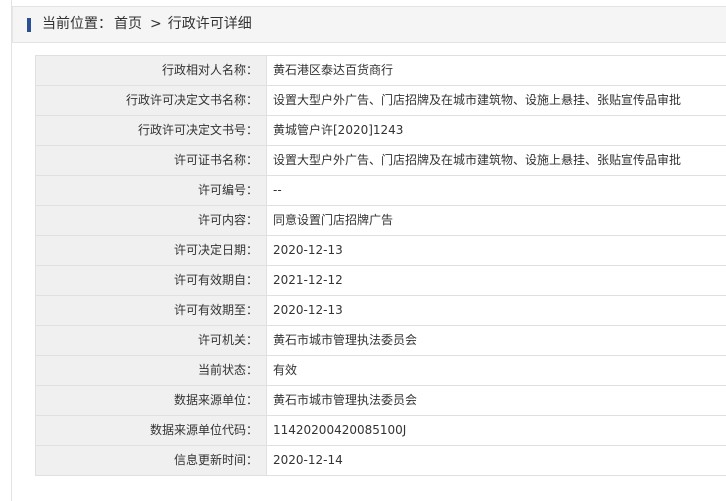  Describe the element at coordinates (151, 280) in the screenshot. I see `row-label: 许可有效期自：` at that location.